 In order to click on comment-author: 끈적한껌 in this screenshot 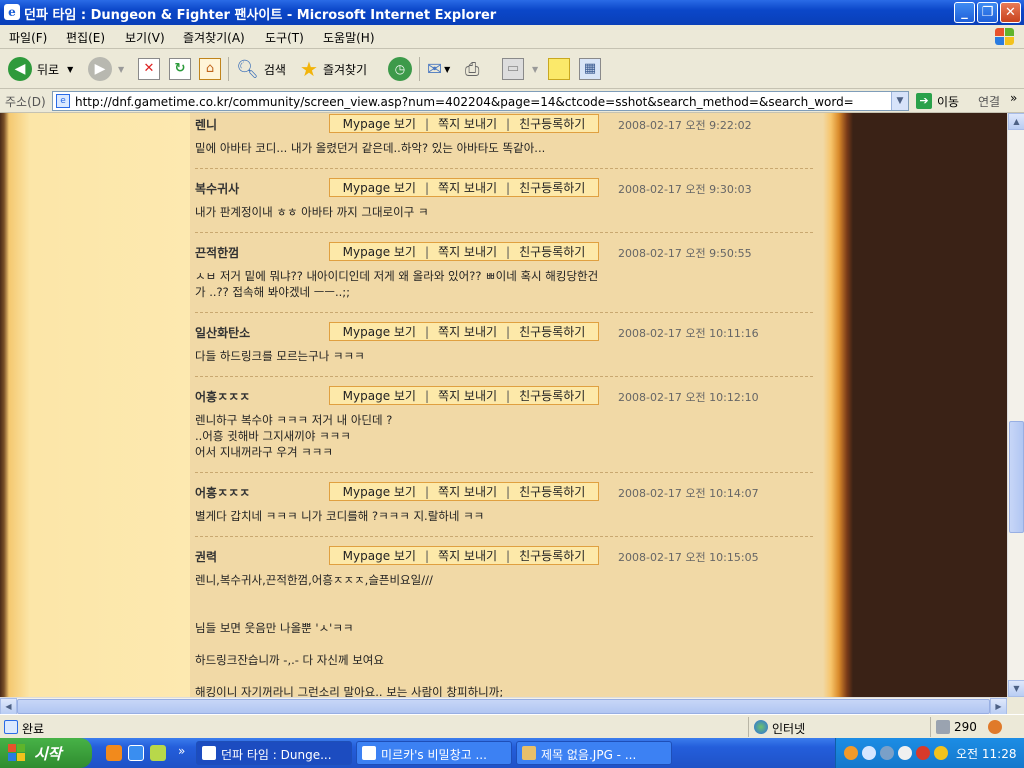, I will do `click(217, 252)`.